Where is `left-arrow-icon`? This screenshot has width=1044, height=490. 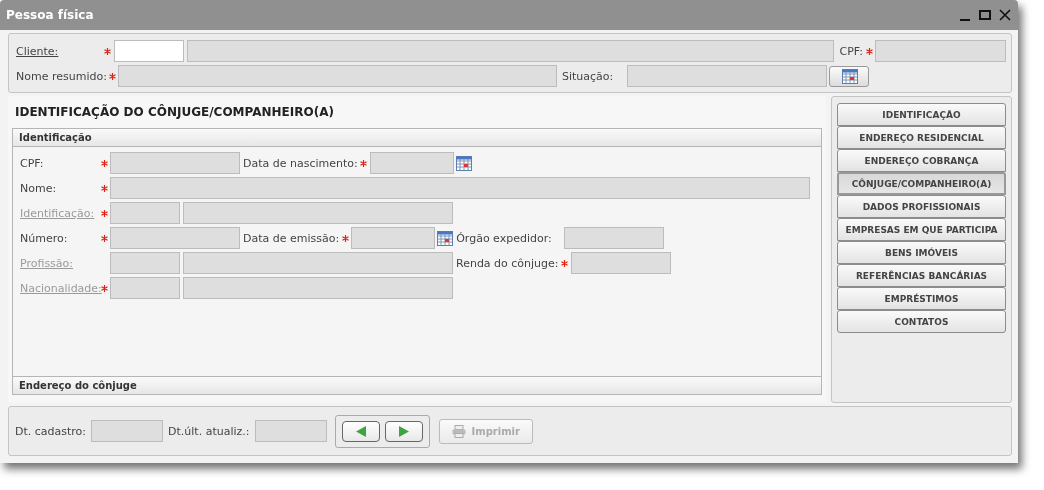
left-arrow-icon is located at coordinates (360, 431).